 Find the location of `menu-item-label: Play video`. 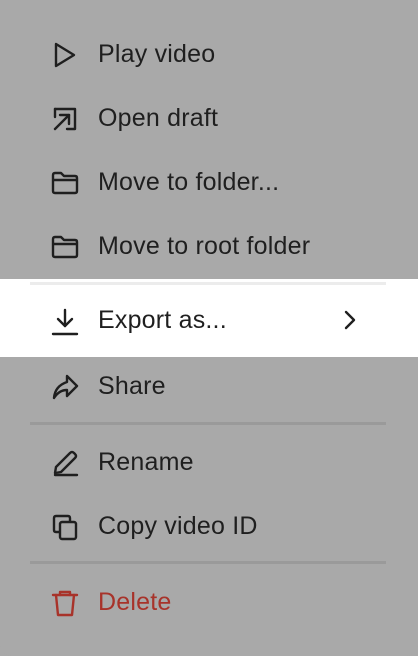

menu-item-label: Play video is located at coordinates (157, 53).